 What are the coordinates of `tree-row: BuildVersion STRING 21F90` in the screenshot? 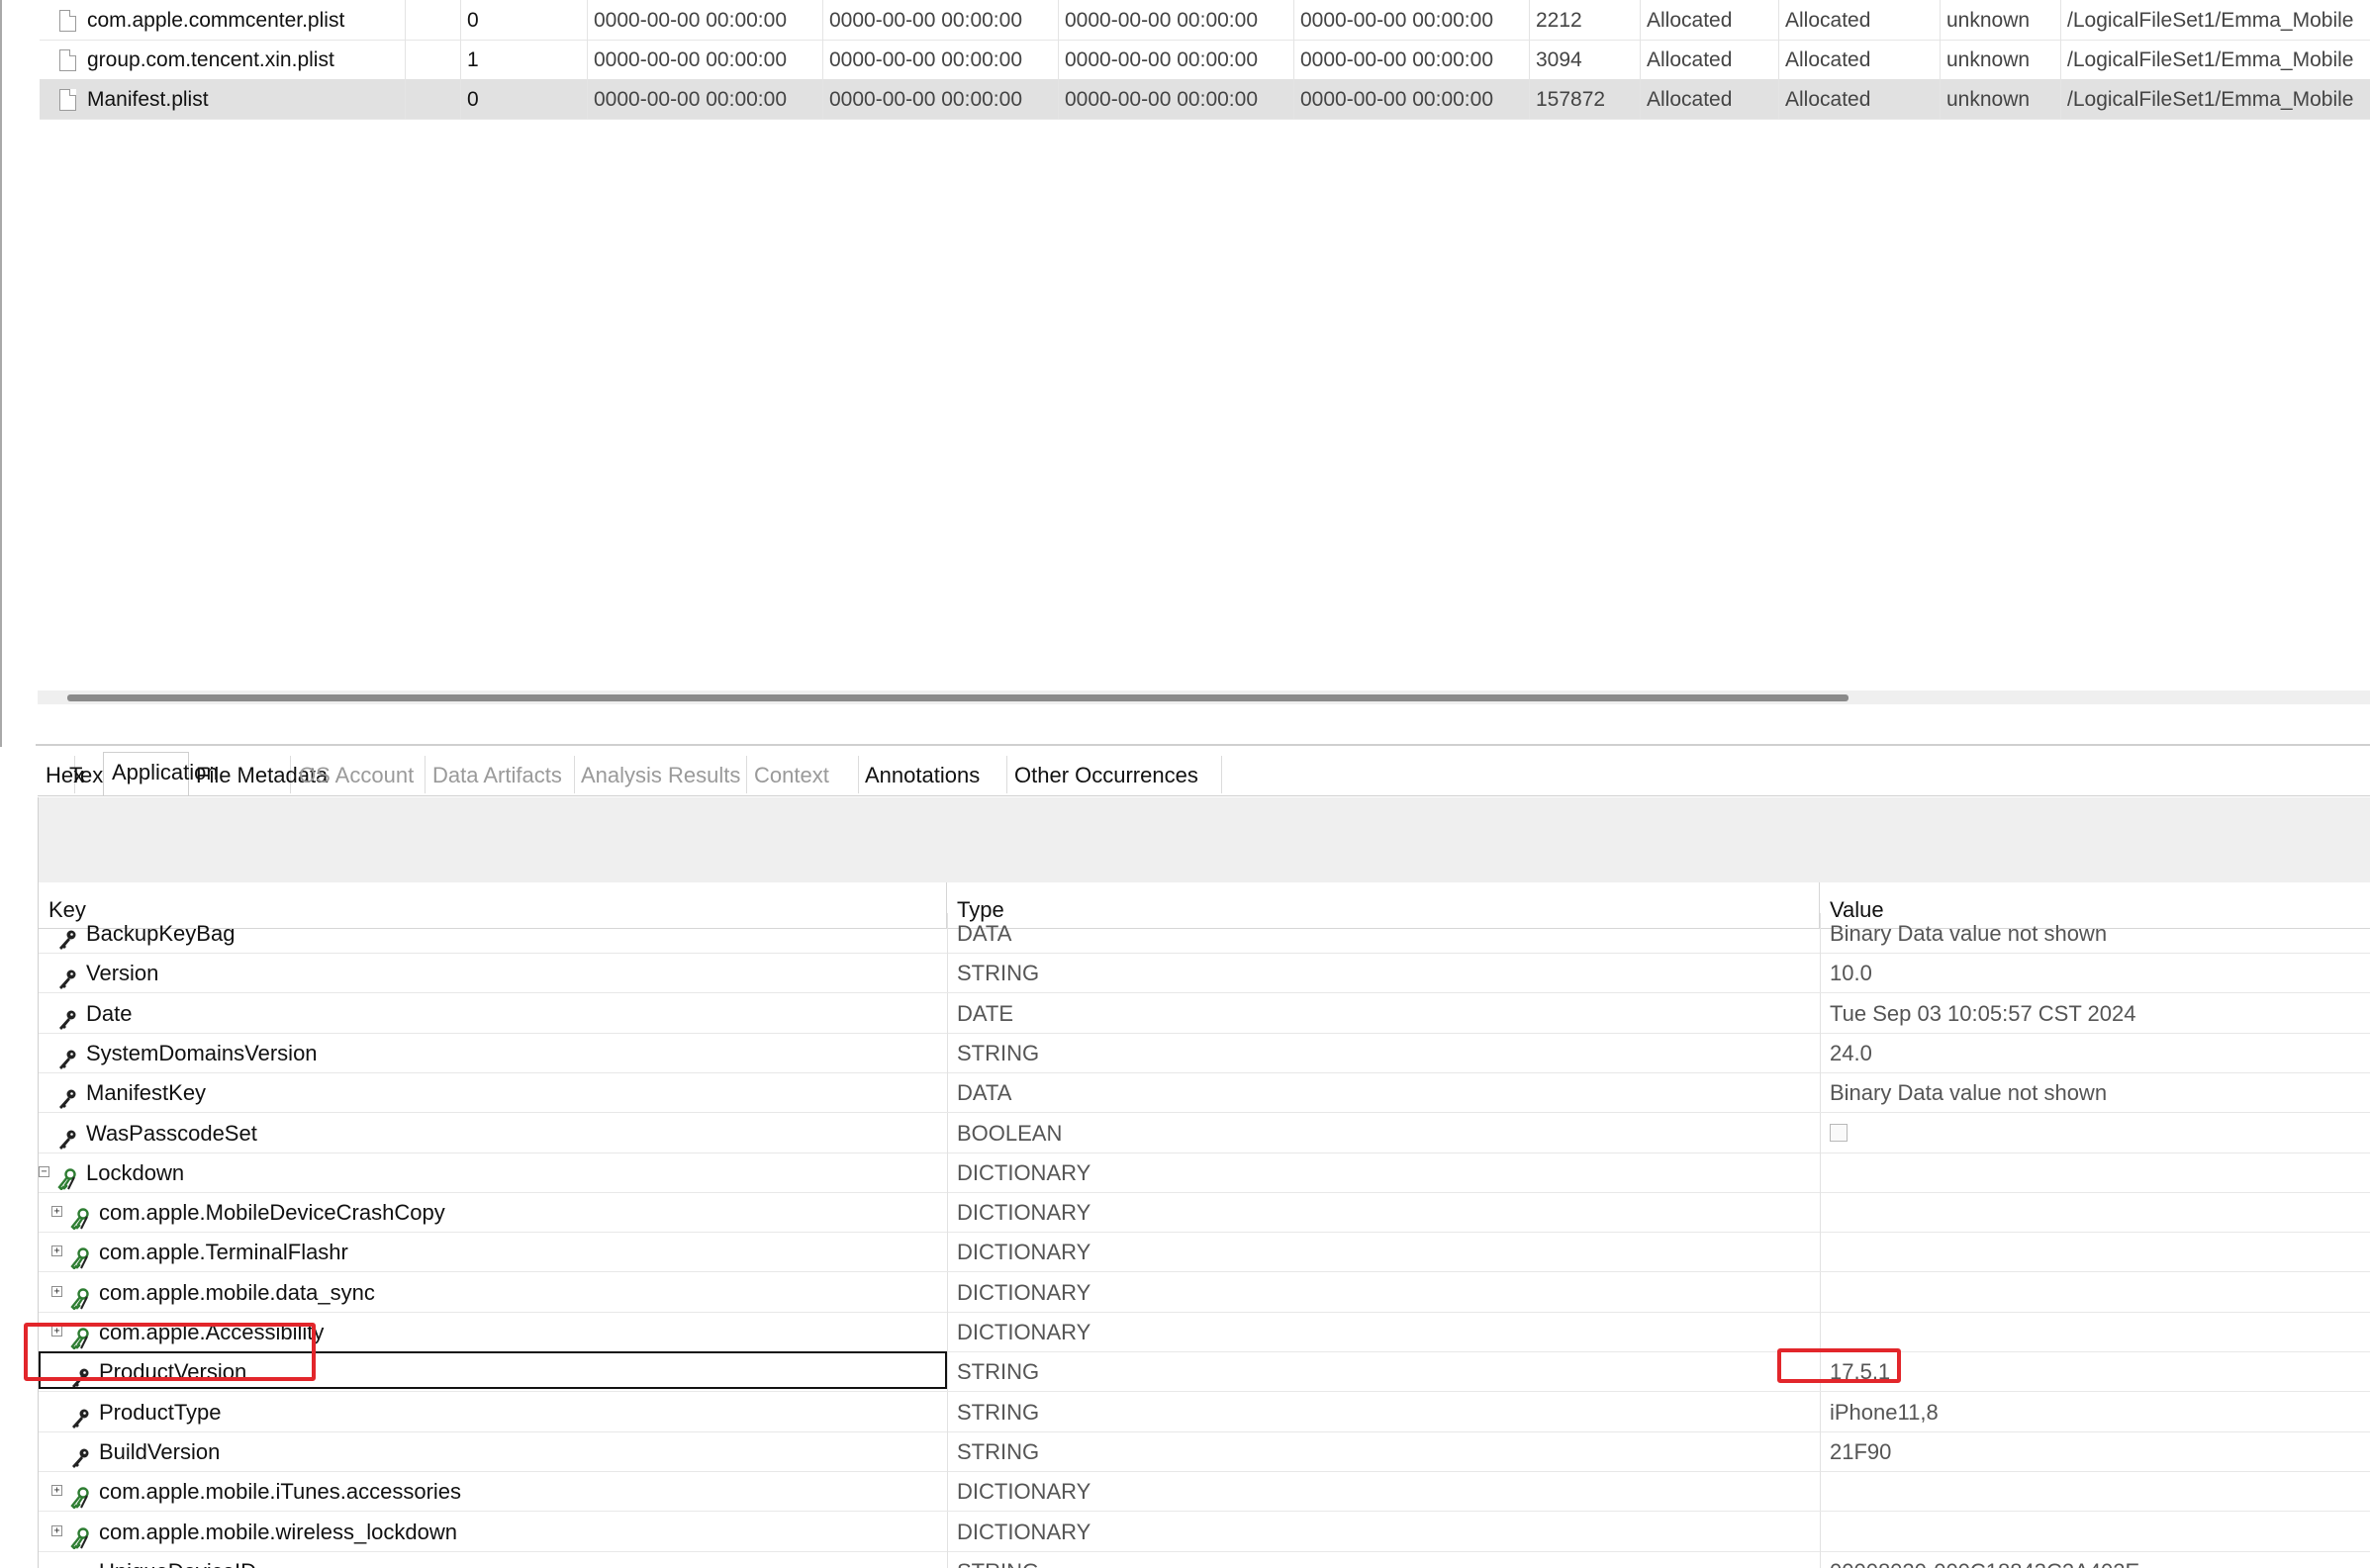 It's located at (1204, 1451).